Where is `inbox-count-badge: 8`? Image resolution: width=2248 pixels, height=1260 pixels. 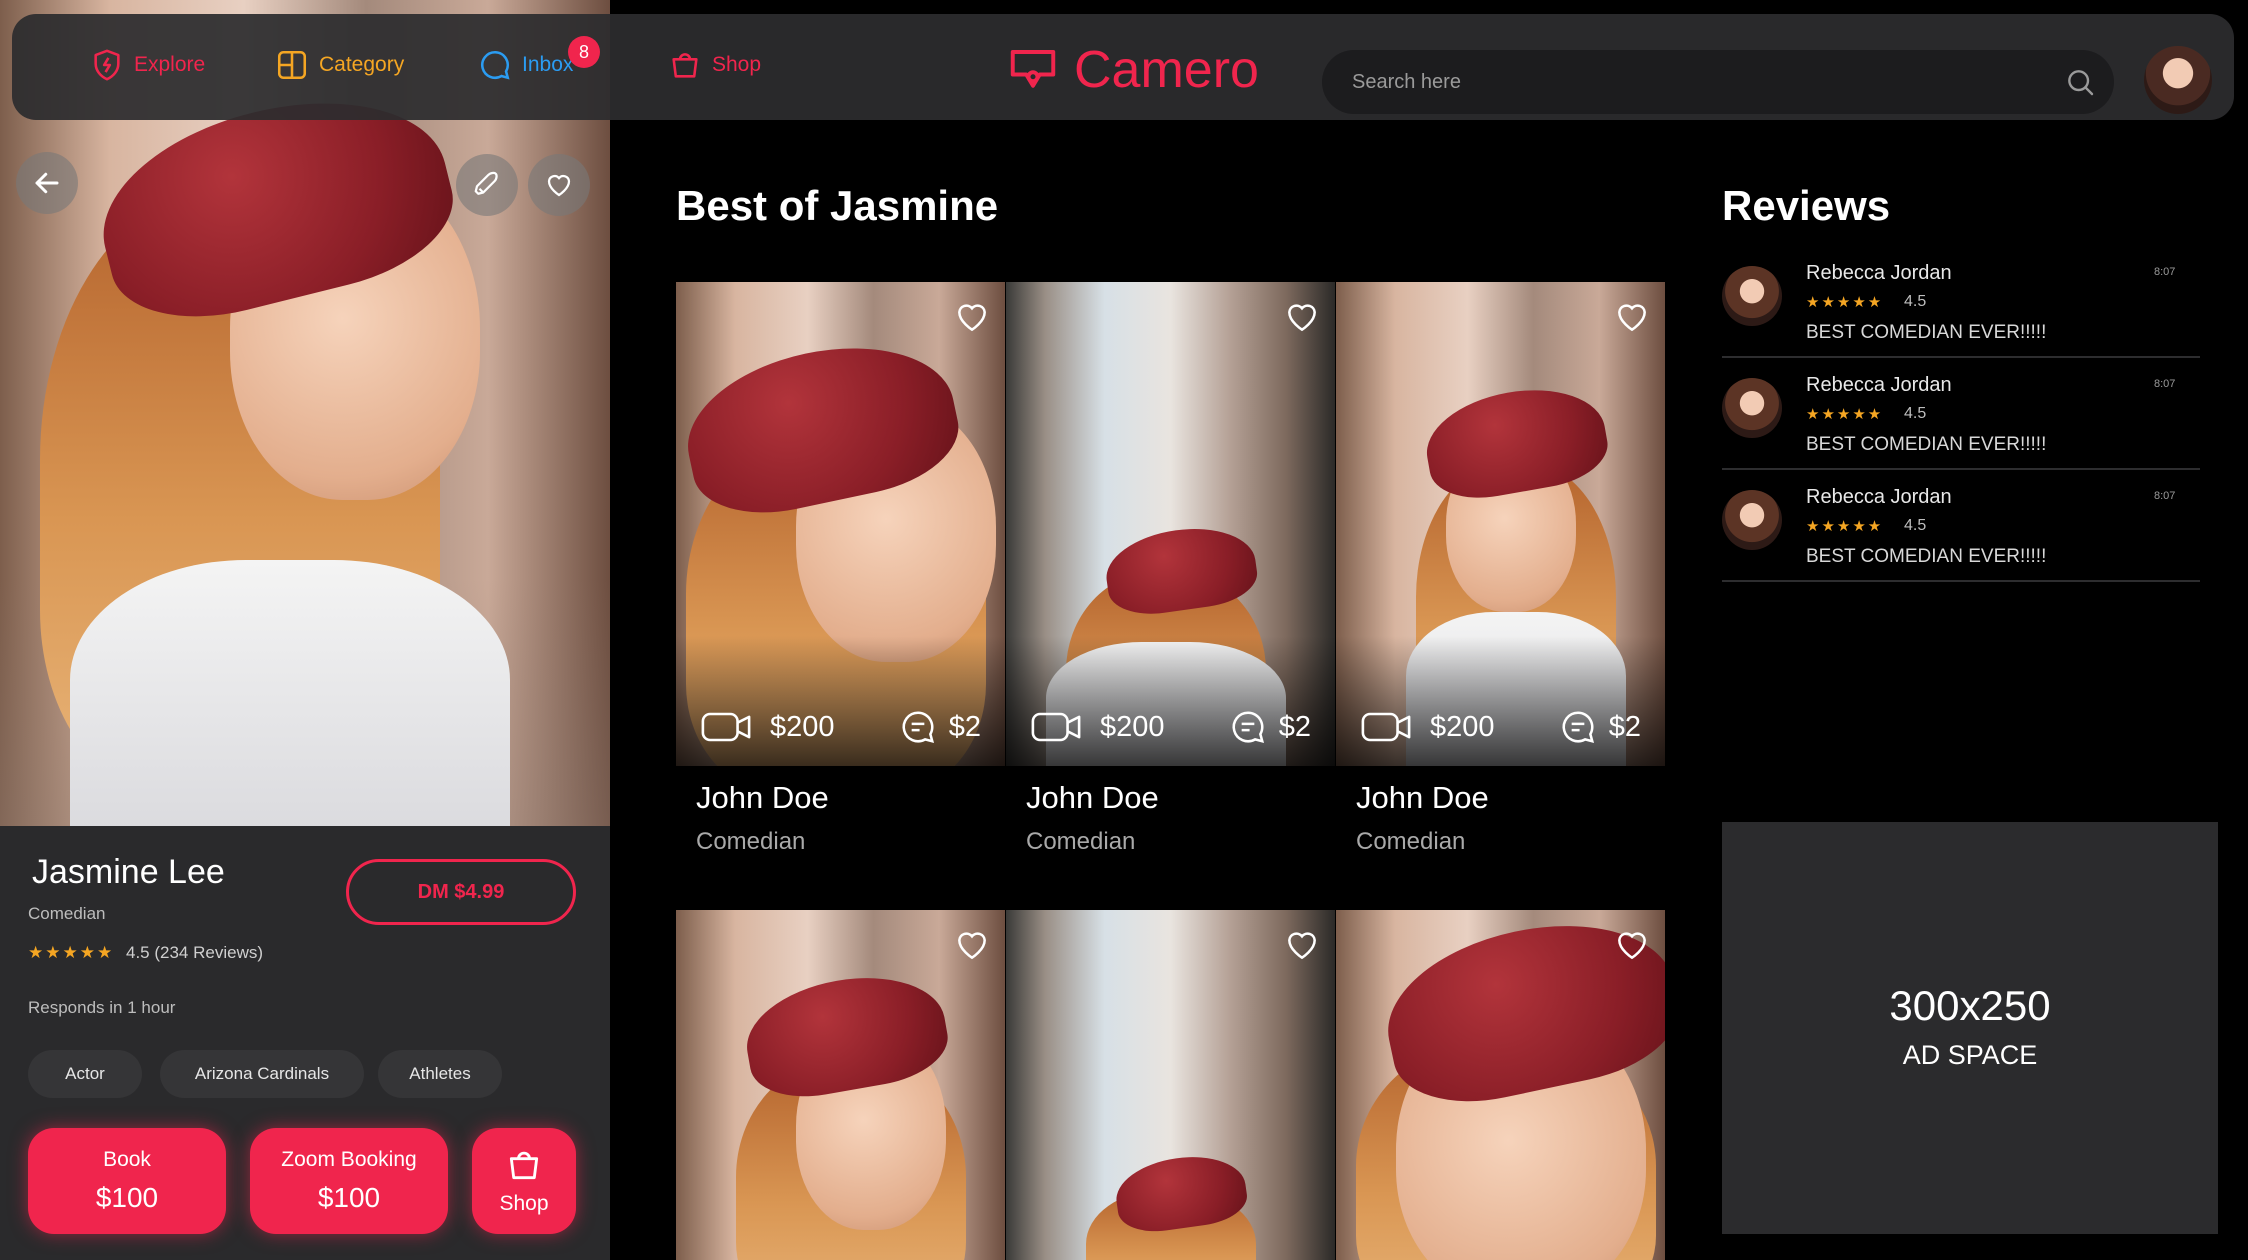
inbox-count-badge: 8 is located at coordinates (584, 52).